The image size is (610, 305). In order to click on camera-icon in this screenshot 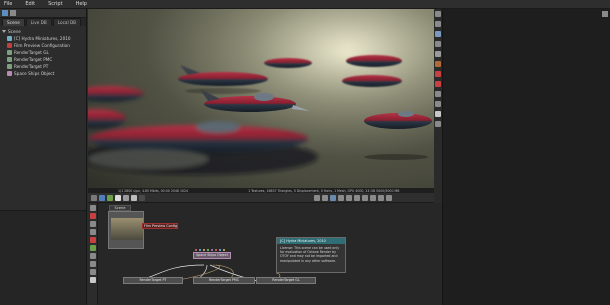, I will do `click(110, 197)`.